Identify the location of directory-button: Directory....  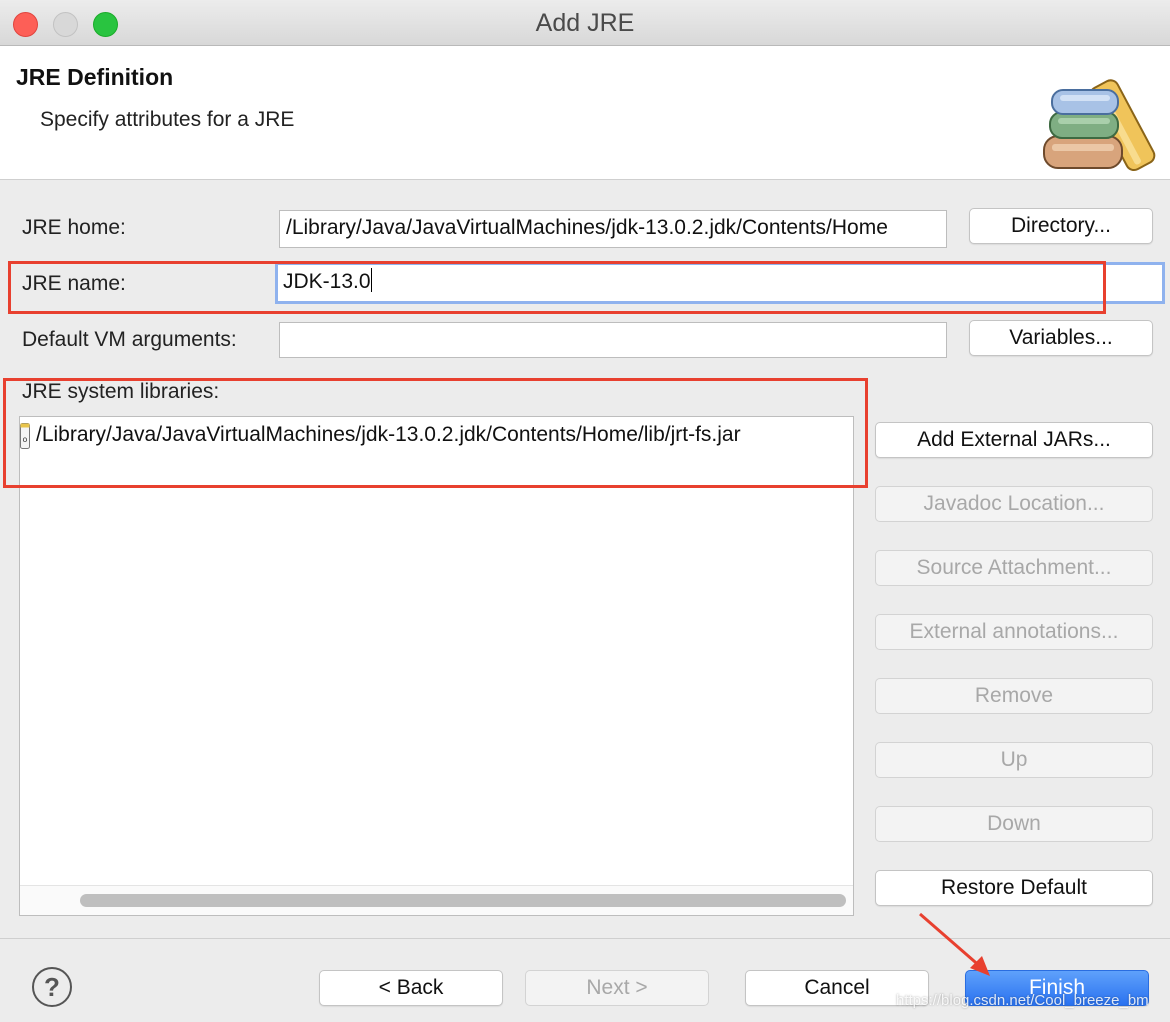
(1061, 226).